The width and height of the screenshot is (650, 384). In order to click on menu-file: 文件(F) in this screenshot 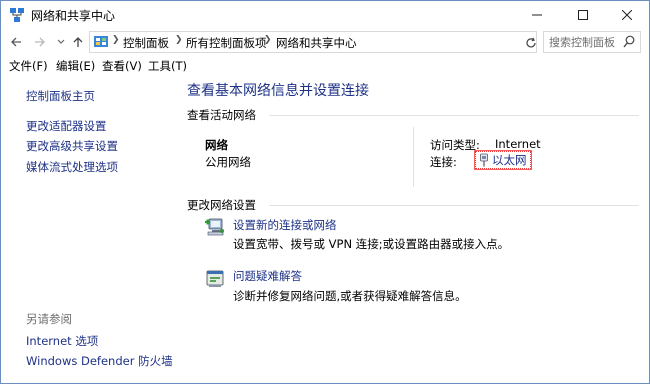, I will do `click(28, 66)`.